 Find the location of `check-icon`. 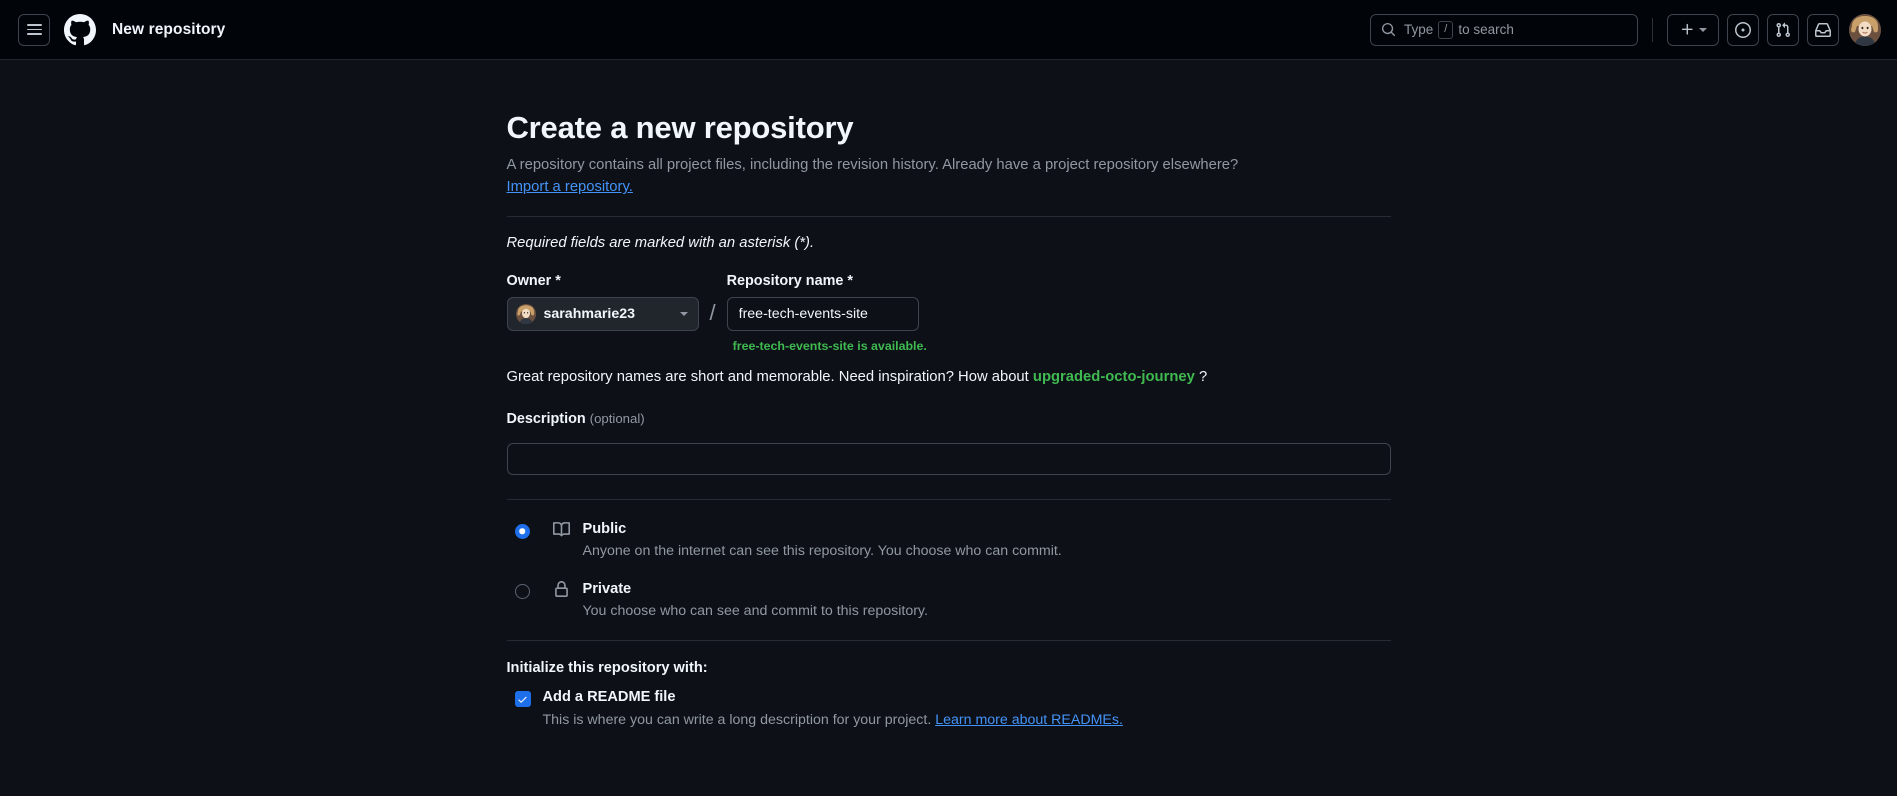

check-icon is located at coordinates (522, 699).